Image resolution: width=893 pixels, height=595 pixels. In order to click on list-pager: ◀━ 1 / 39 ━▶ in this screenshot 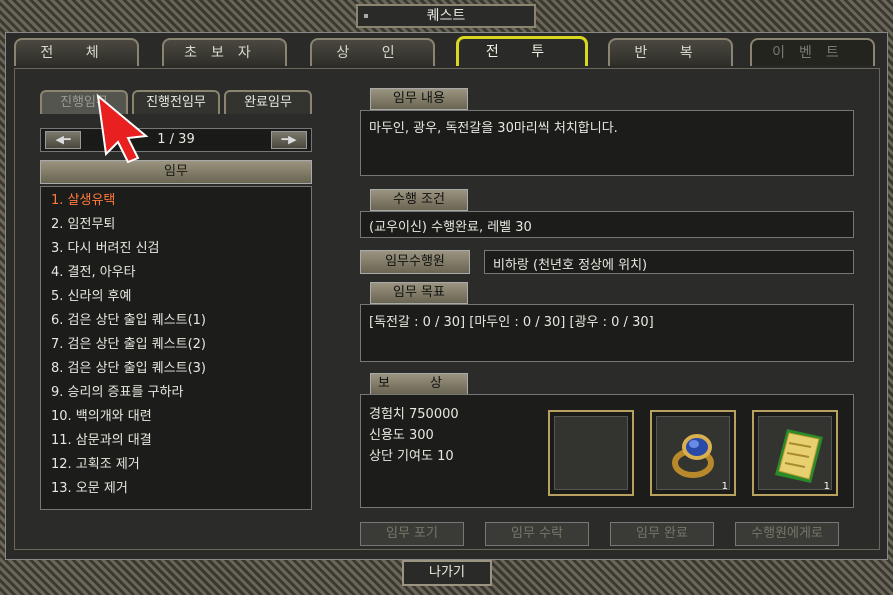, I will do `click(176, 140)`.